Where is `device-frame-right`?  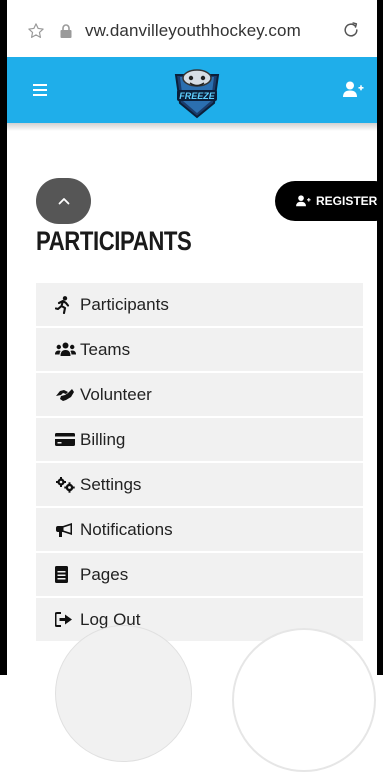 device-frame-right is located at coordinates (380, 337).